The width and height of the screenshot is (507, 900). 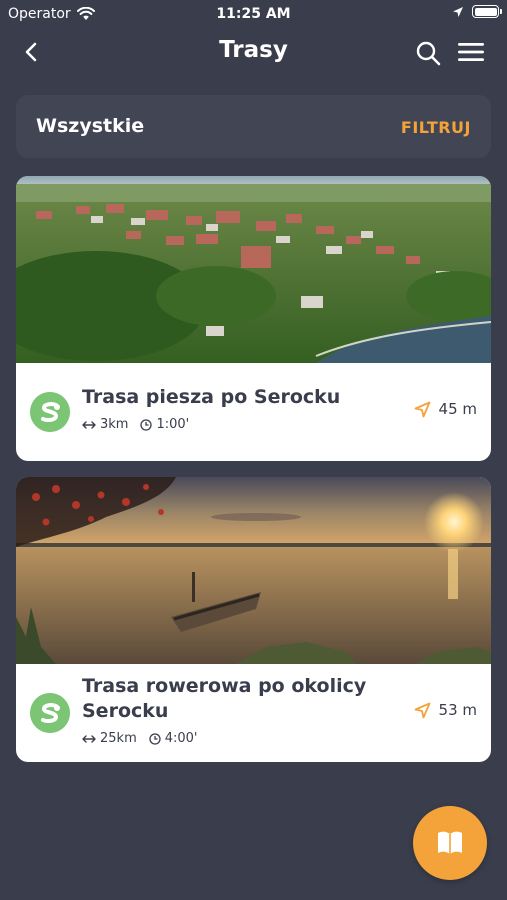 I want to click on route-proximity: 45 m, so click(x=445, y=409).